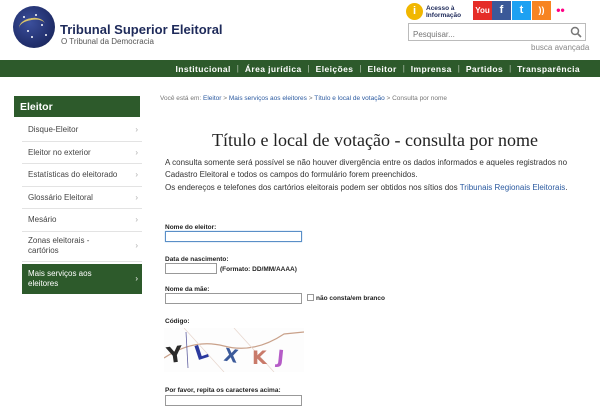  I want to click on site-subtitle: O Tribunal da Democracia, so click(107, 41).